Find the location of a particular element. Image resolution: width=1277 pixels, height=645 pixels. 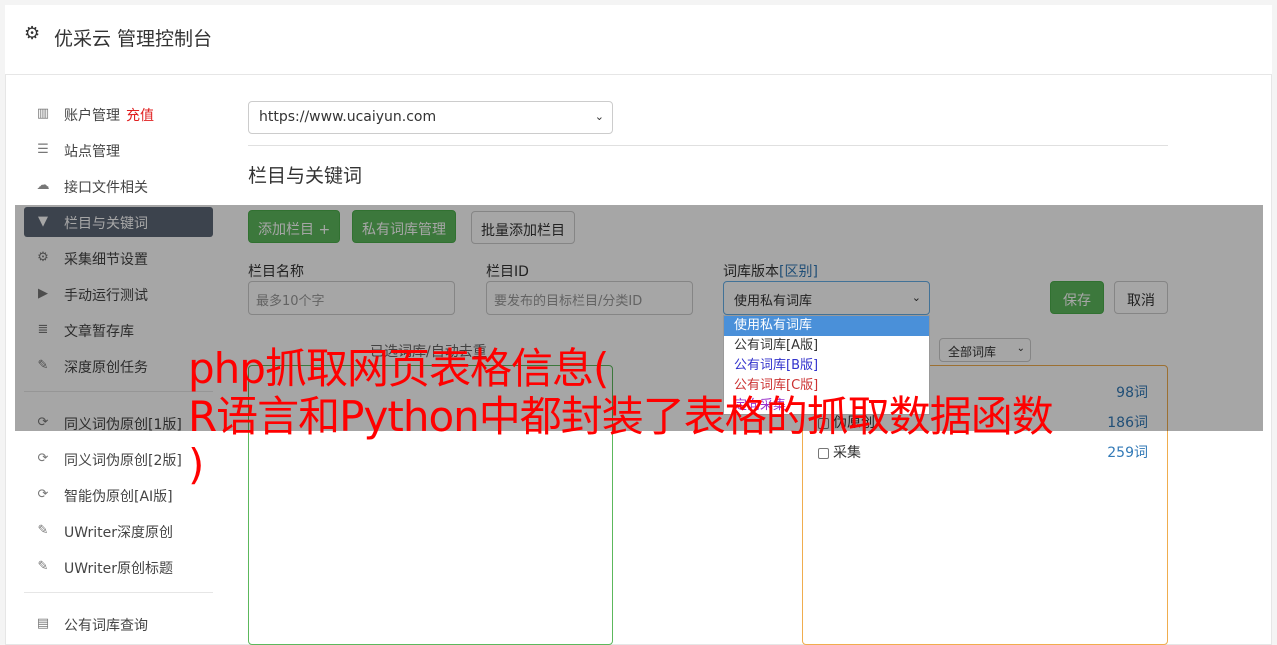

sidebar-item-synonym-v2: ⟳ 同义词伪原创[2版] is located at coordinates (118, 459).